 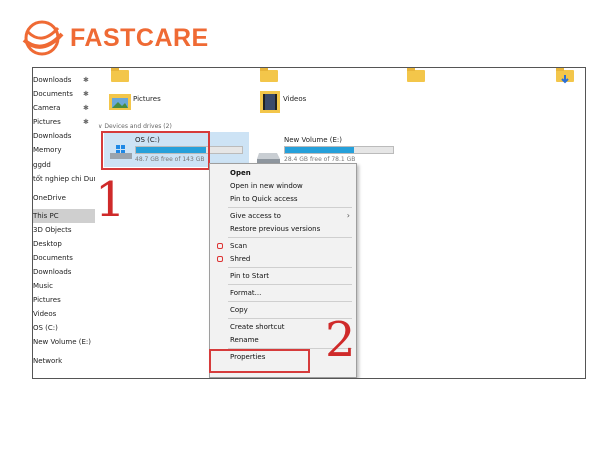 I want to click on videos-folder-label: Videos, so click(x=294, y=99).